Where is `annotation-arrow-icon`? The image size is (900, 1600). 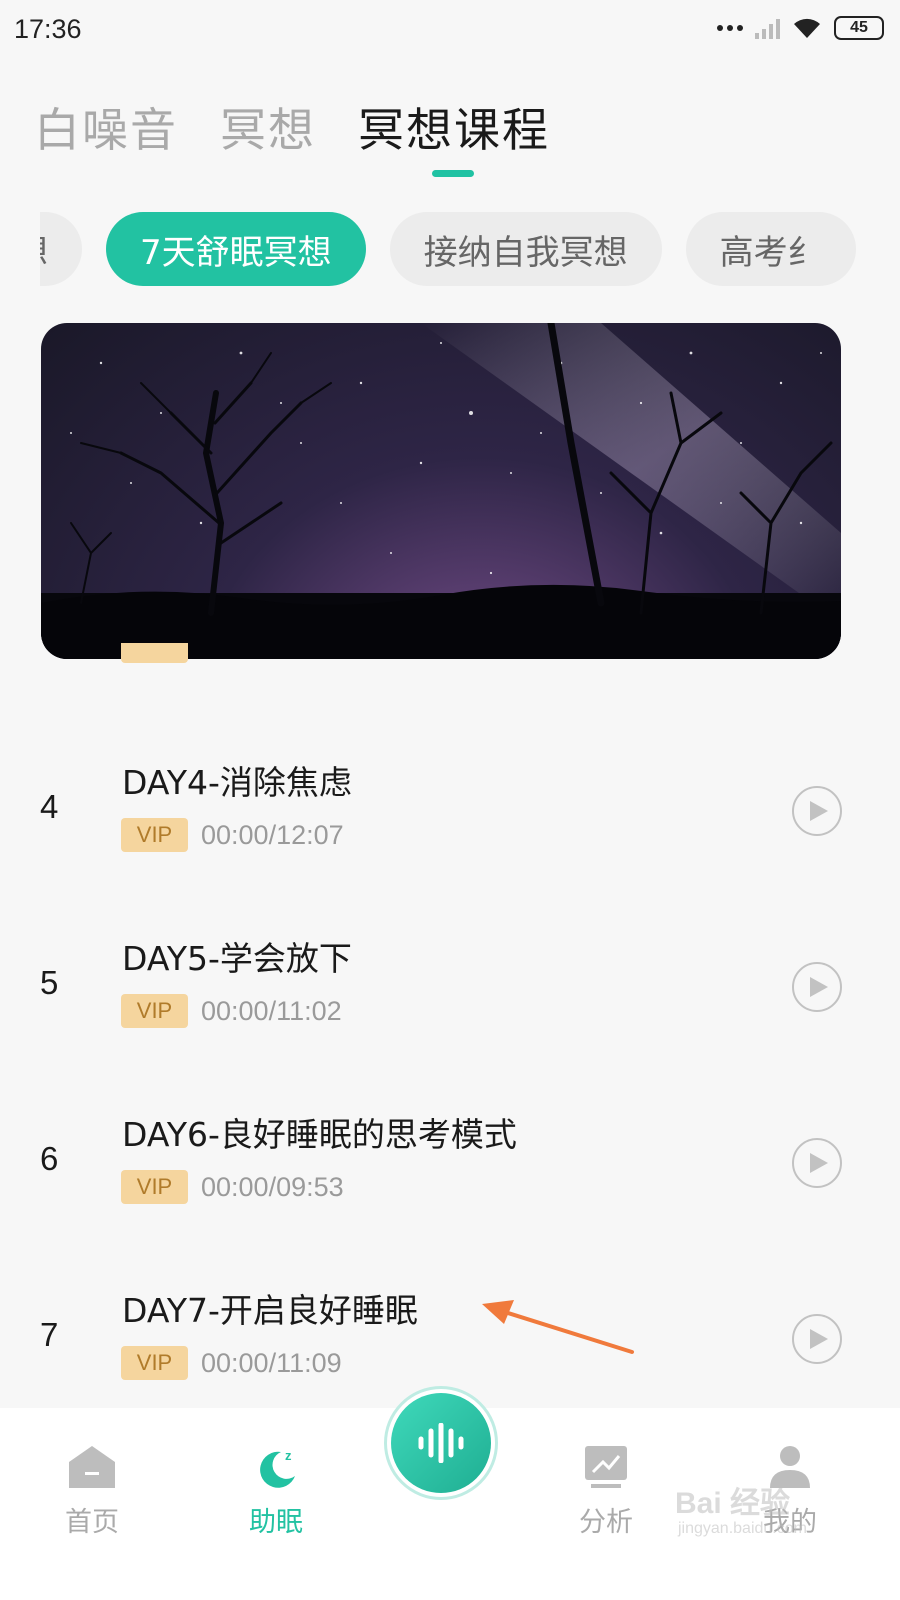 annotation-arrow-icon is located at coordinates (558, 1327).